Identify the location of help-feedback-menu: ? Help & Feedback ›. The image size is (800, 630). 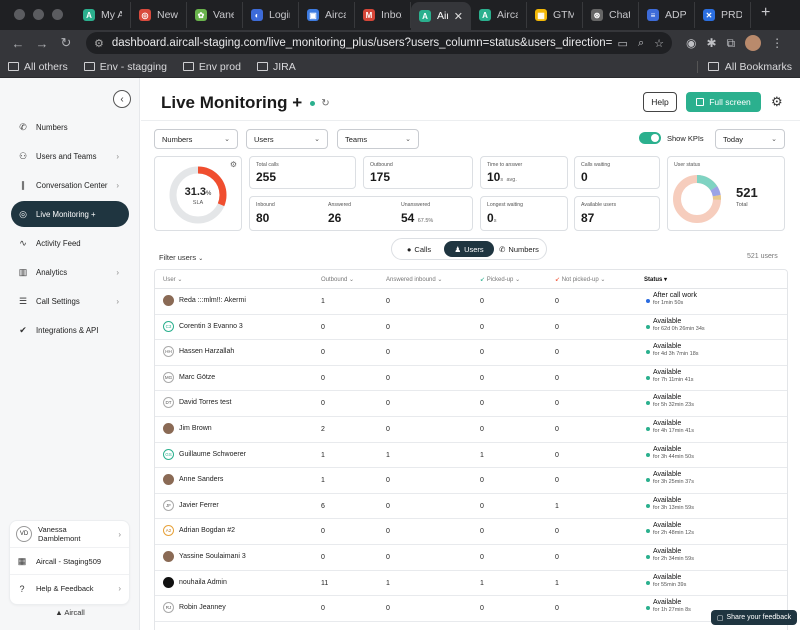
(69, 588).